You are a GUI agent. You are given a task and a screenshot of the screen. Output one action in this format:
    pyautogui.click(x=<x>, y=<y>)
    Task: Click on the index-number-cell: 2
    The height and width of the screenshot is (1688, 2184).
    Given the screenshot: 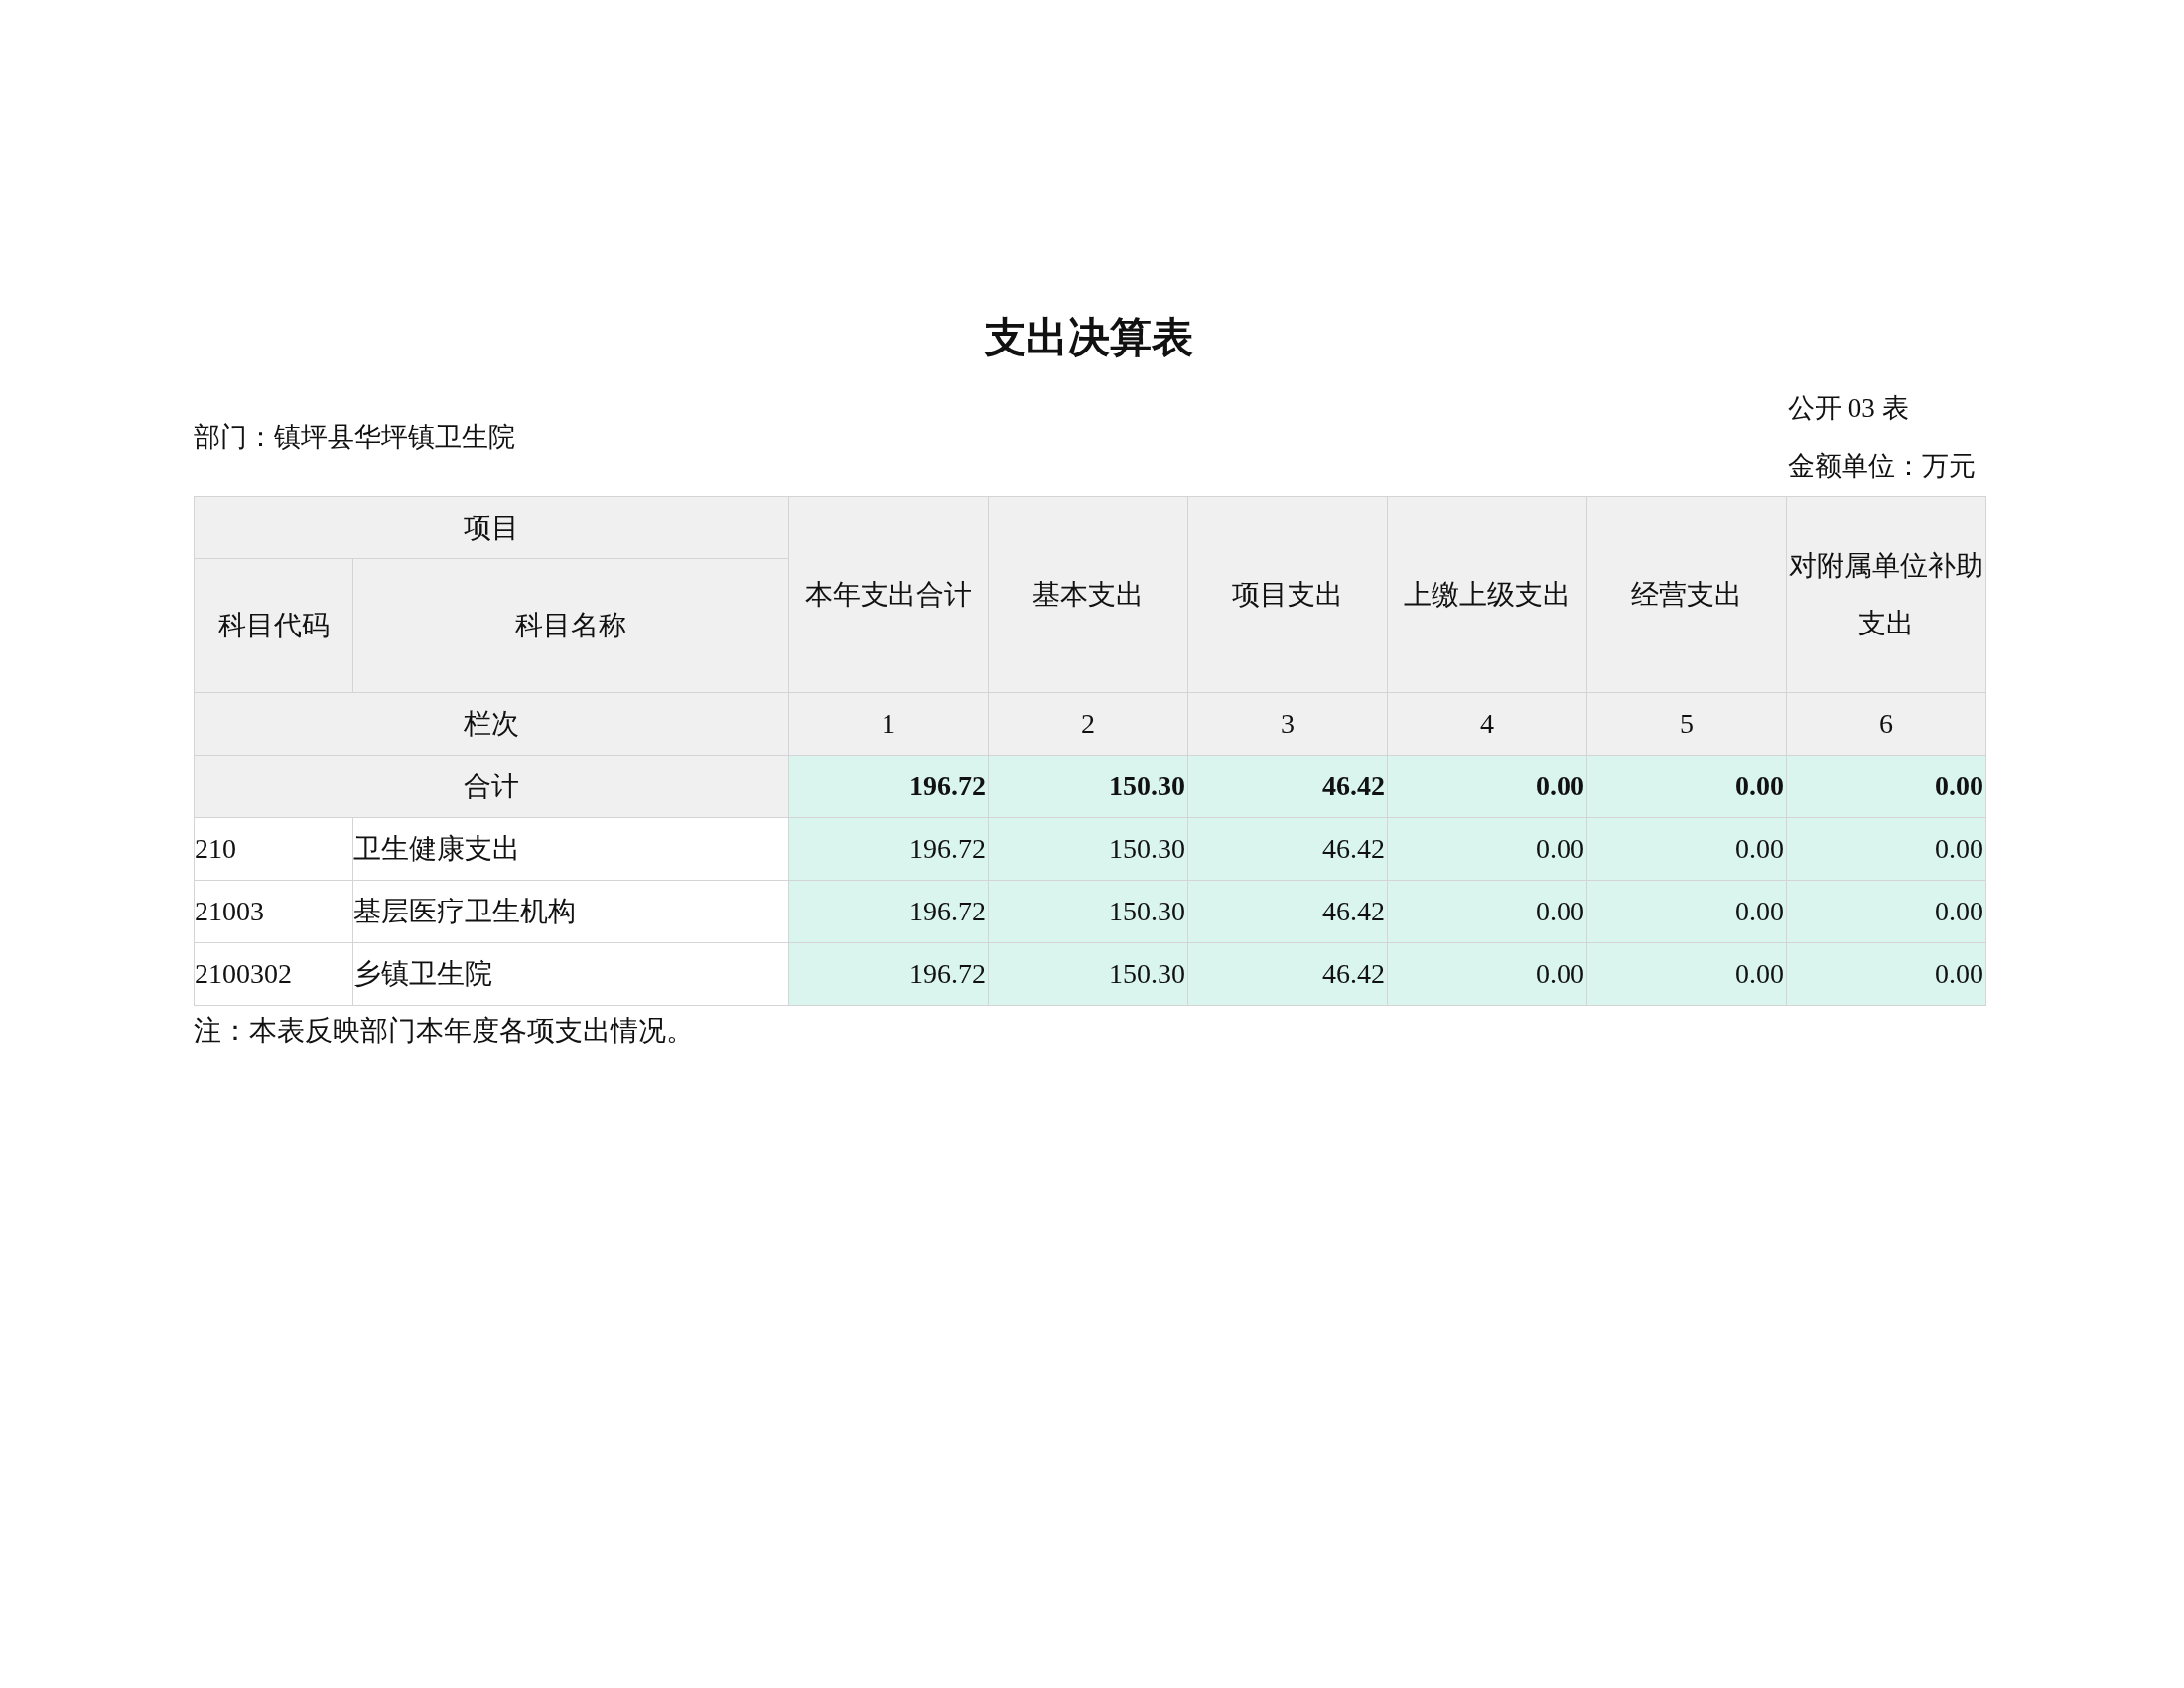 What is the action you would take?
    pyautogui.click(x=1088, y=724)
    